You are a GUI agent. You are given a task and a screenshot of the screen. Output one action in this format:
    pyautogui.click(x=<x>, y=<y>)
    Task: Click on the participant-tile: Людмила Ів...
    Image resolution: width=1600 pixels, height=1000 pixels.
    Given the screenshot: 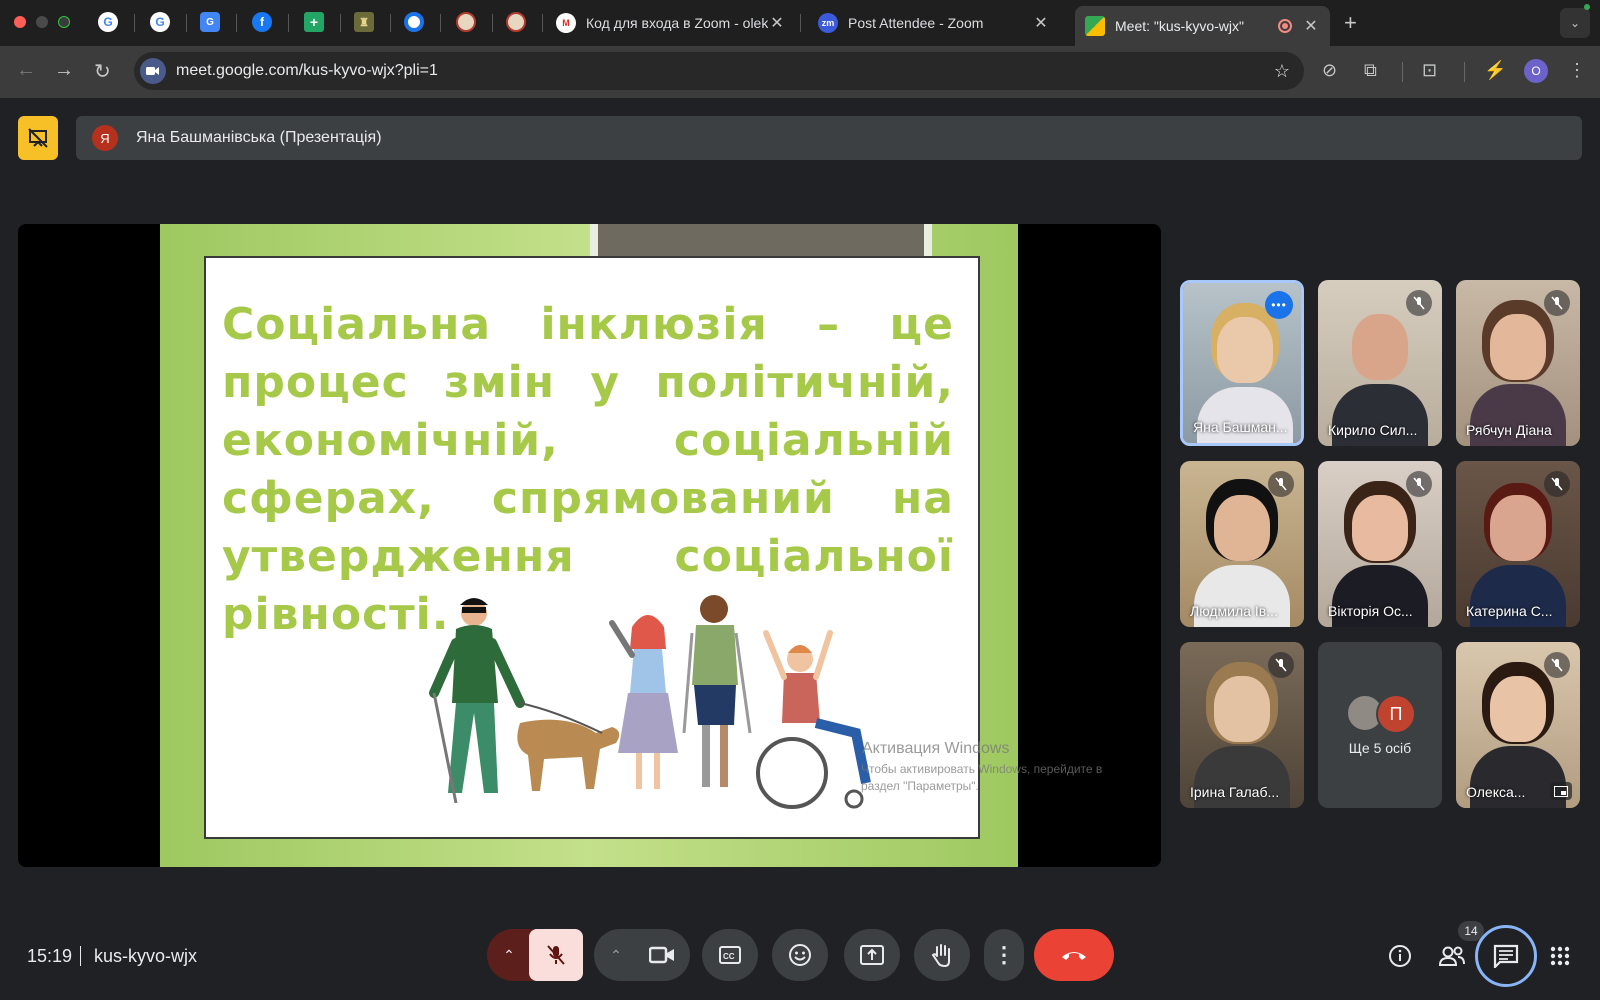 What is the action you would take?
    pyautogui.click(x=1242, y=544)
    